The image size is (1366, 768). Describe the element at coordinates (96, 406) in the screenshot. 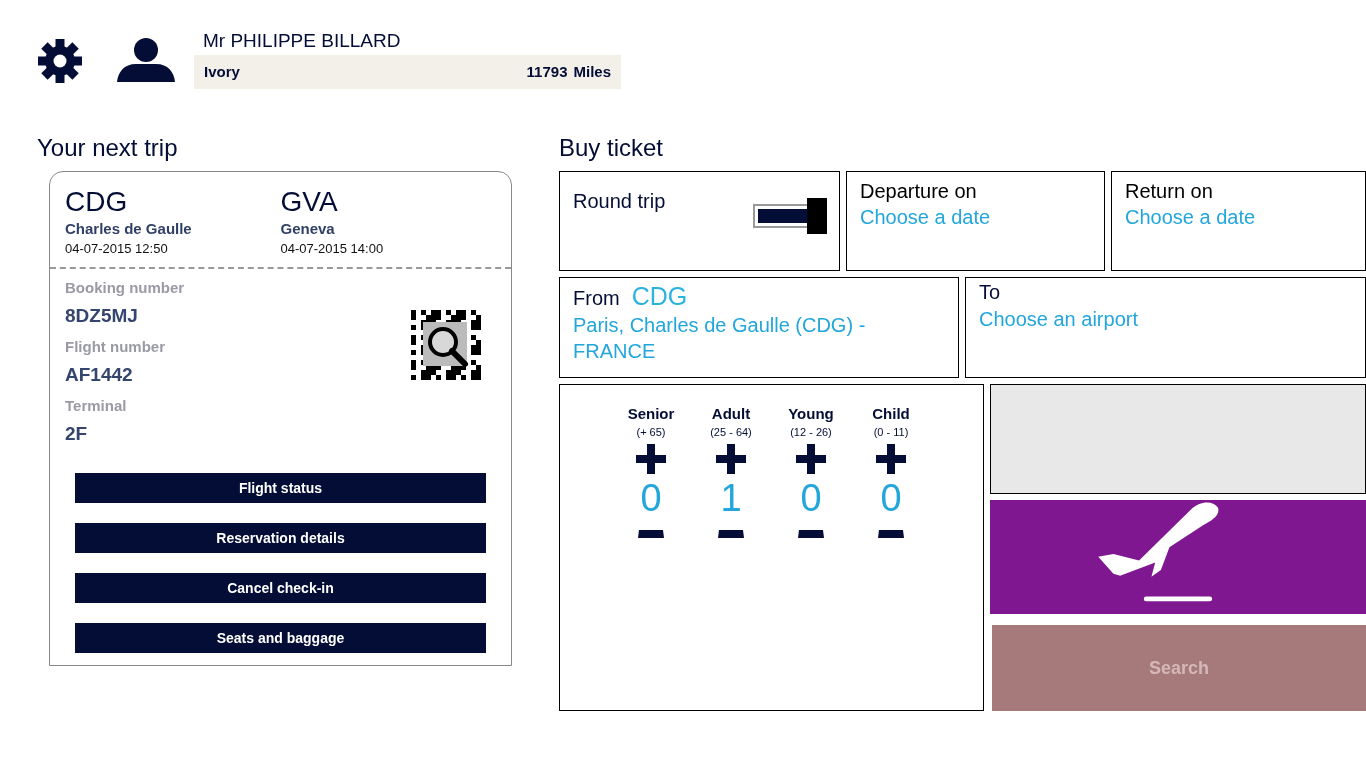

I see `detail-label: Terminal` at that location.